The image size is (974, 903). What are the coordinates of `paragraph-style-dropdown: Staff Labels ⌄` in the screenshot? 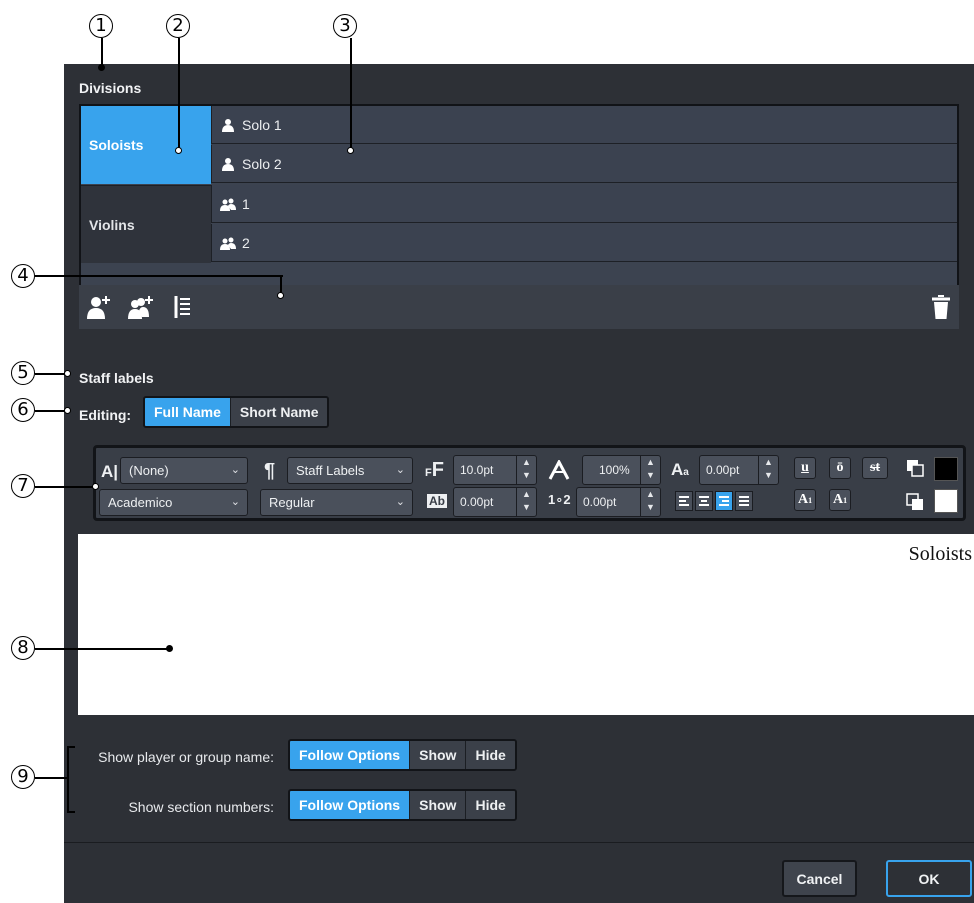 It's located at (350, 470).